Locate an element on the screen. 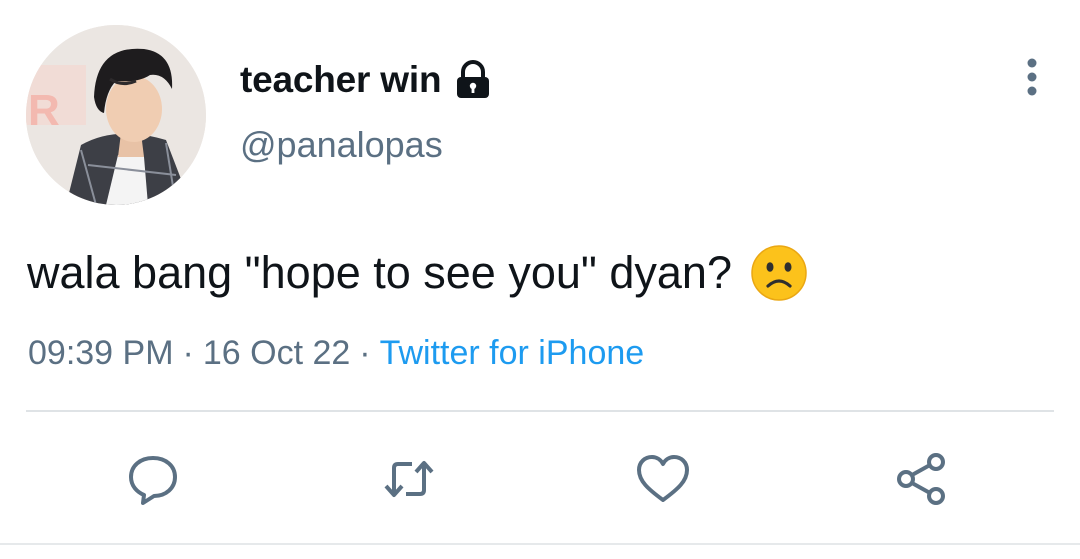 Image resolution: width=1080 pixels, height=559 pixels. divider is located at coordinates (540, 411).